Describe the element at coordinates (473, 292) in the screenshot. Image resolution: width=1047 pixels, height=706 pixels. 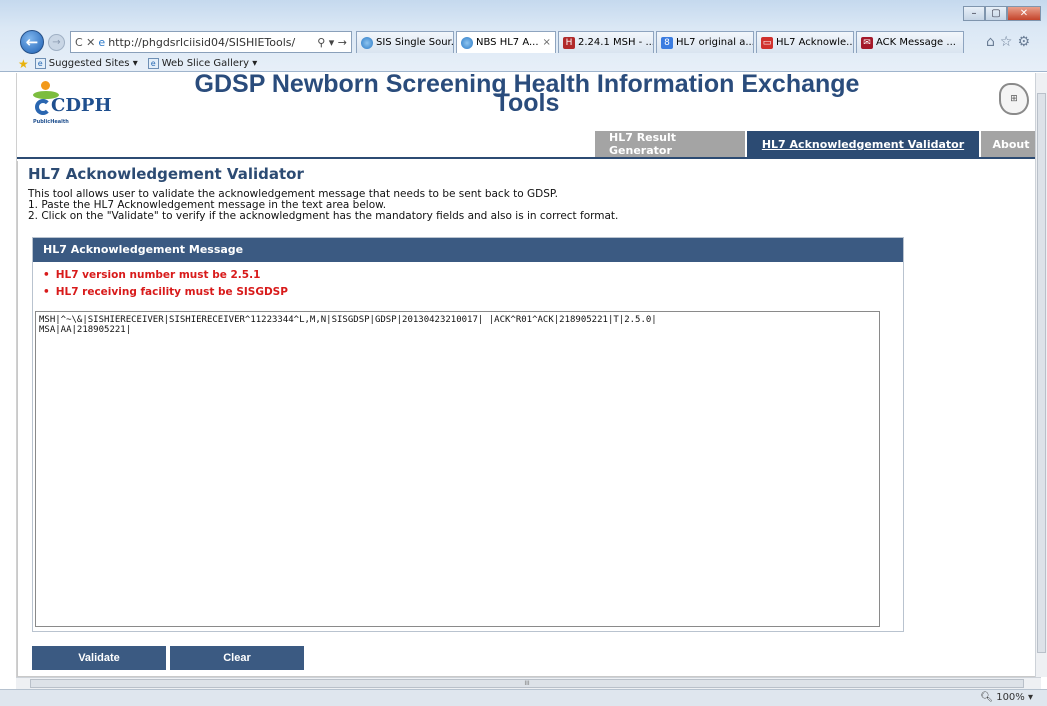
I see `error-message: HL7 receiving facility must be SISGDSP` at that location.